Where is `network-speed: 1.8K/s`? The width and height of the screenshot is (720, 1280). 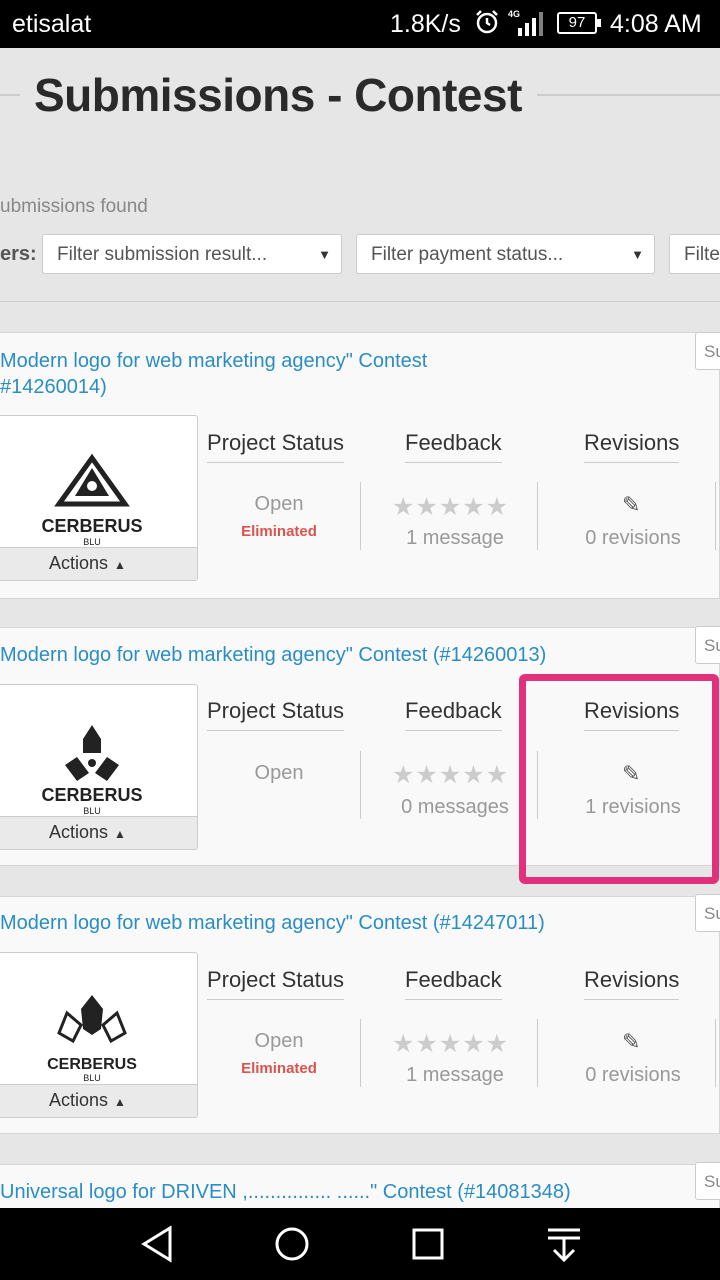 network-speed: 1.8K/s is located at coordinates (425, 24).